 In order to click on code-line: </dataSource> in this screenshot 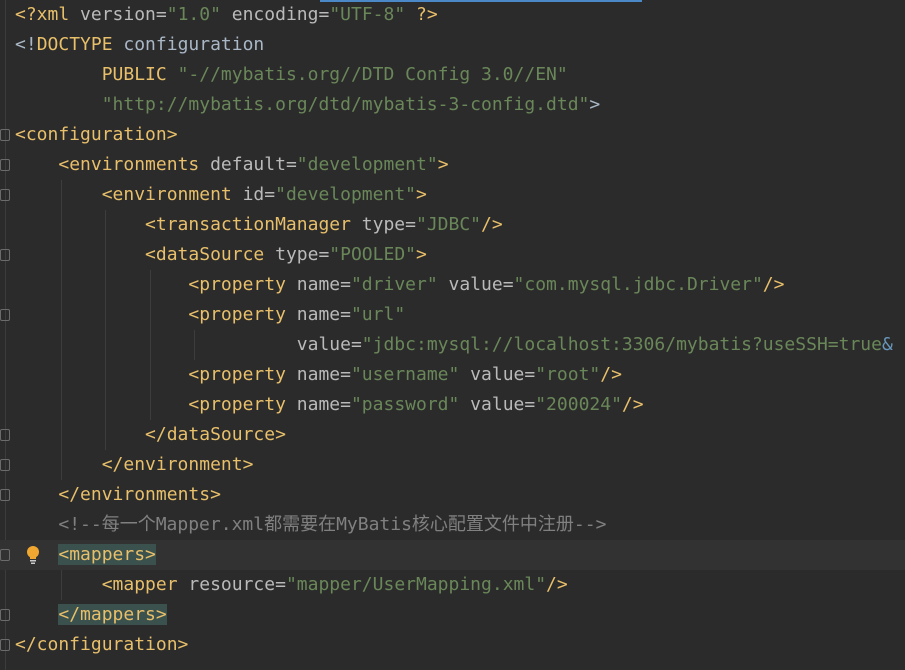, I will do `click(452, 435)`.